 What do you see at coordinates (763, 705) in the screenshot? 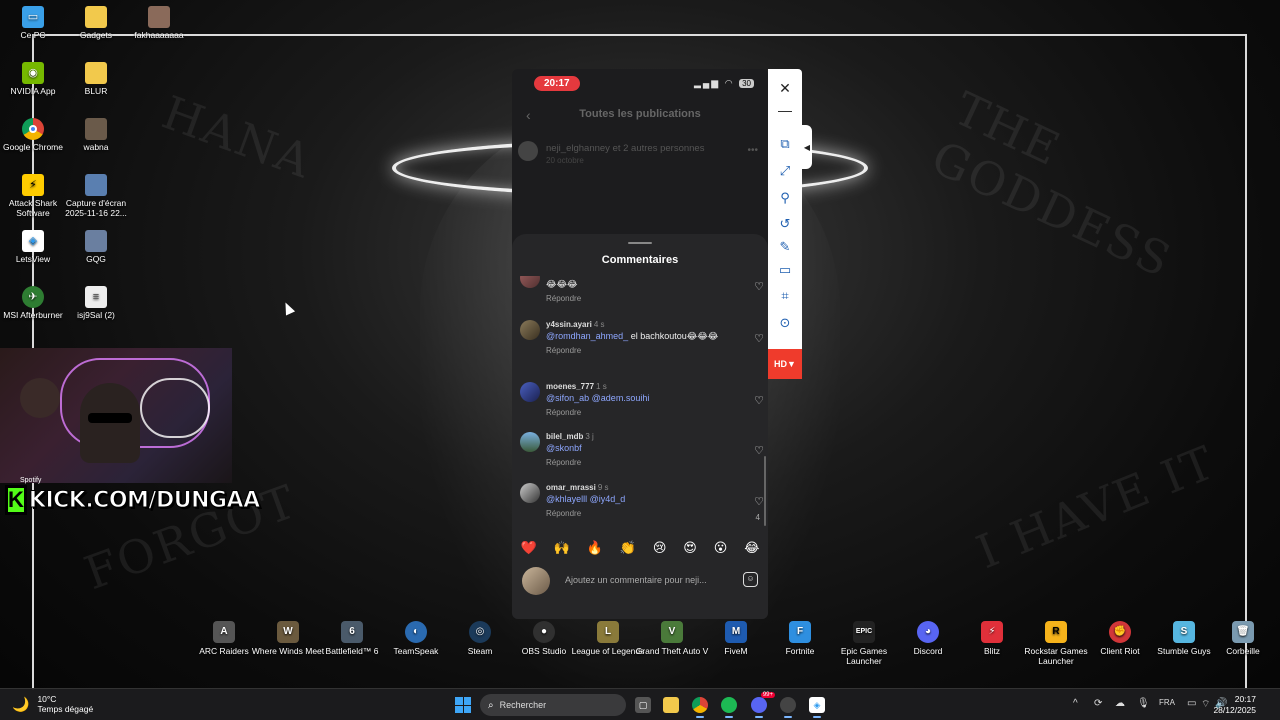
I see `discord-taskbar-icon: 99+` at bounding box center [763, 705].